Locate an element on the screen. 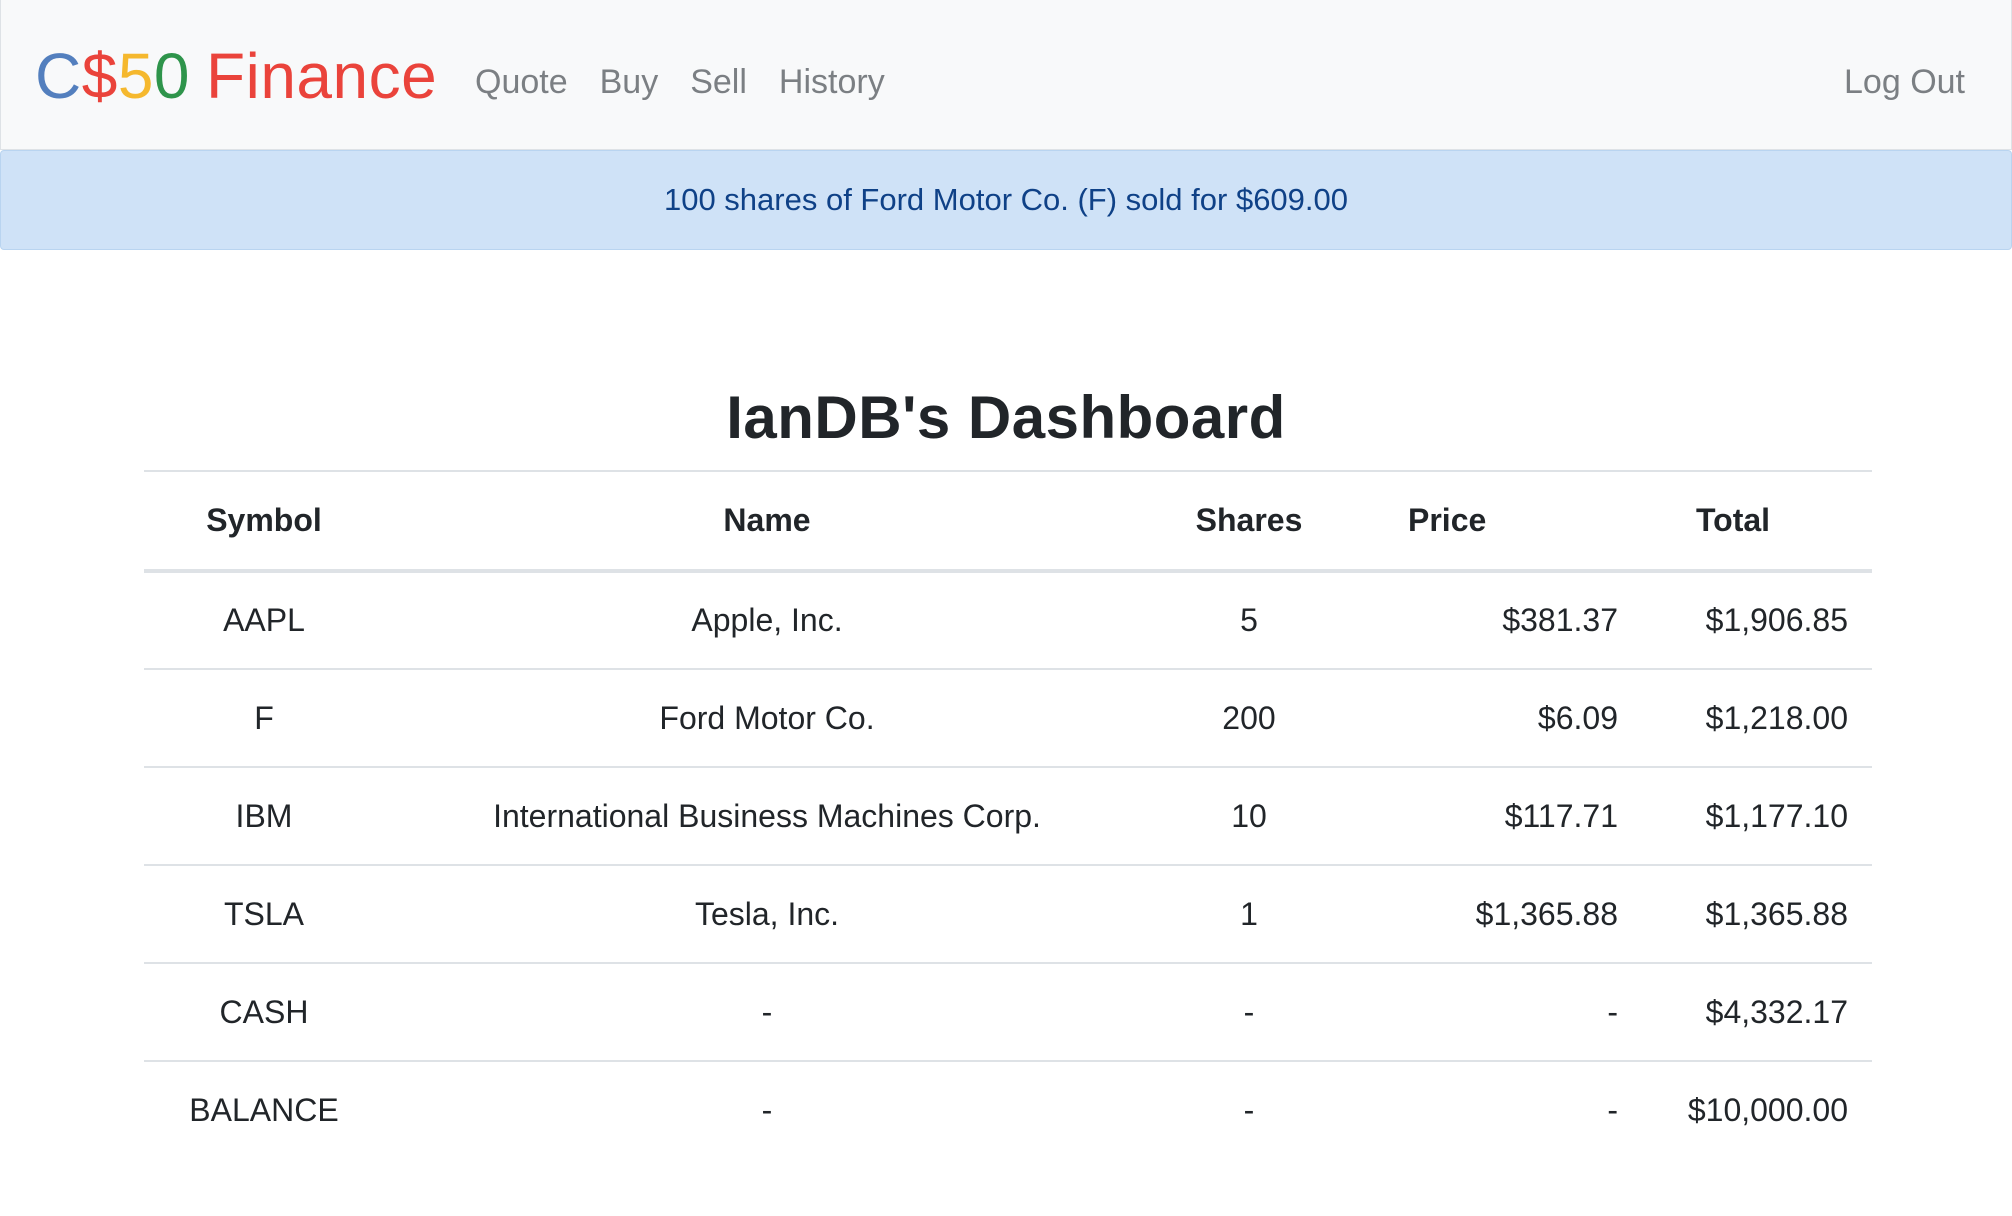 This screenshot has width=2012, height=1216. cell-name: Apple, Inc. is located at coordinates (767, 620).